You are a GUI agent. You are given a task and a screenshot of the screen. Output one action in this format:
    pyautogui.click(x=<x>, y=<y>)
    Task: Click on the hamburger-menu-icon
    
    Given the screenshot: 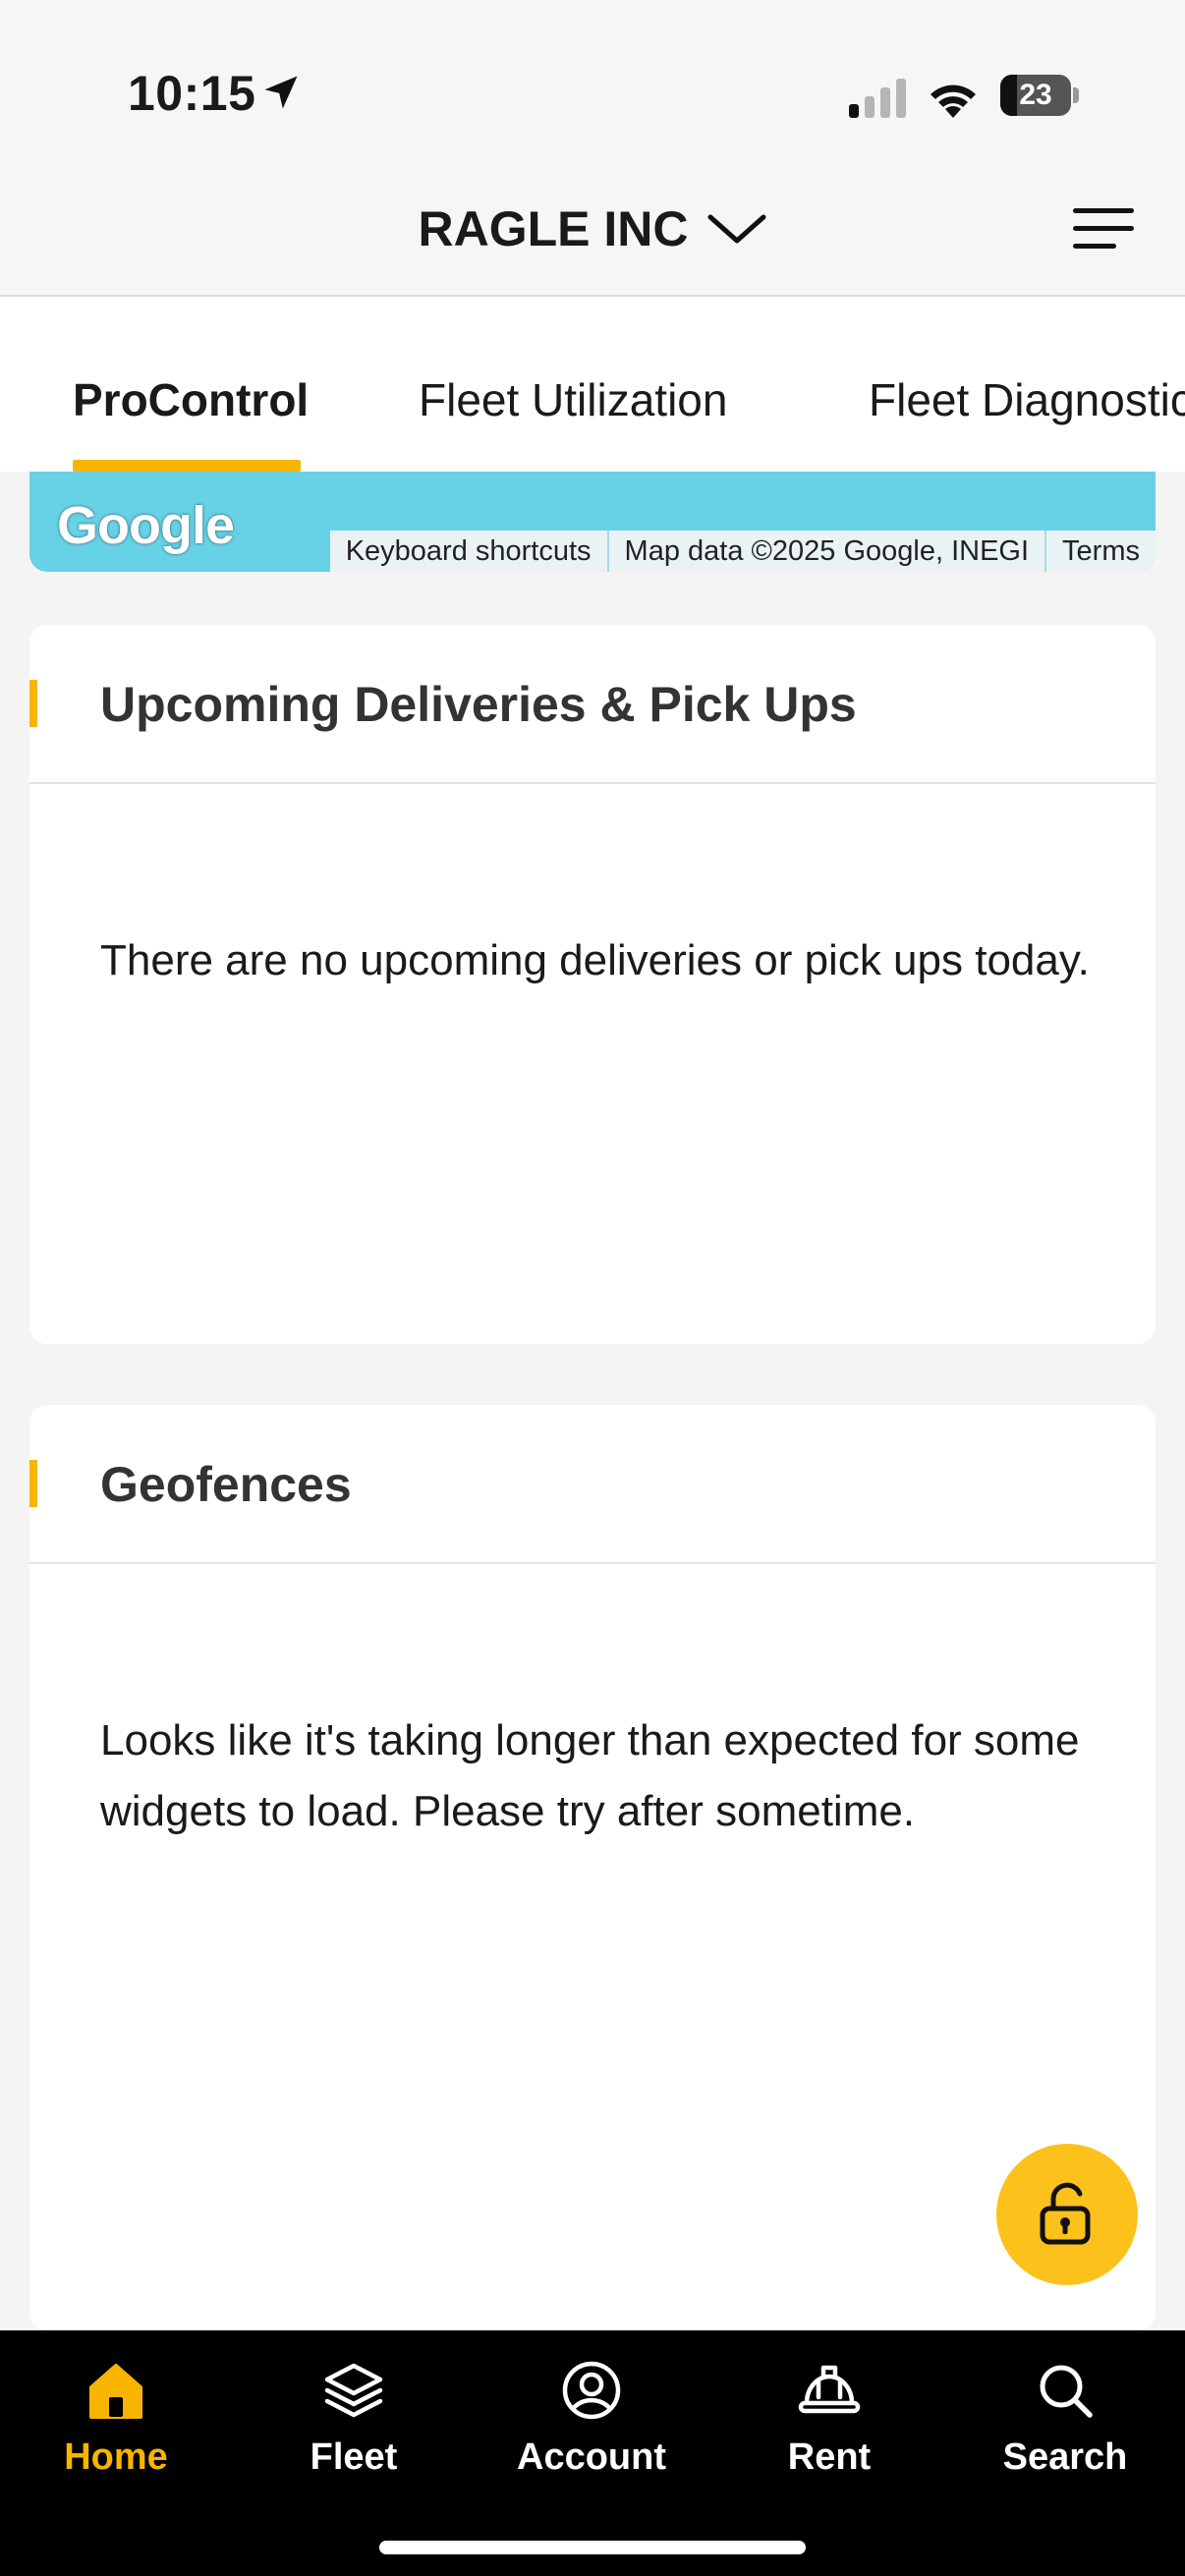 What is the action you would take?
    pyautogui.click(x=1104, y=229)
    